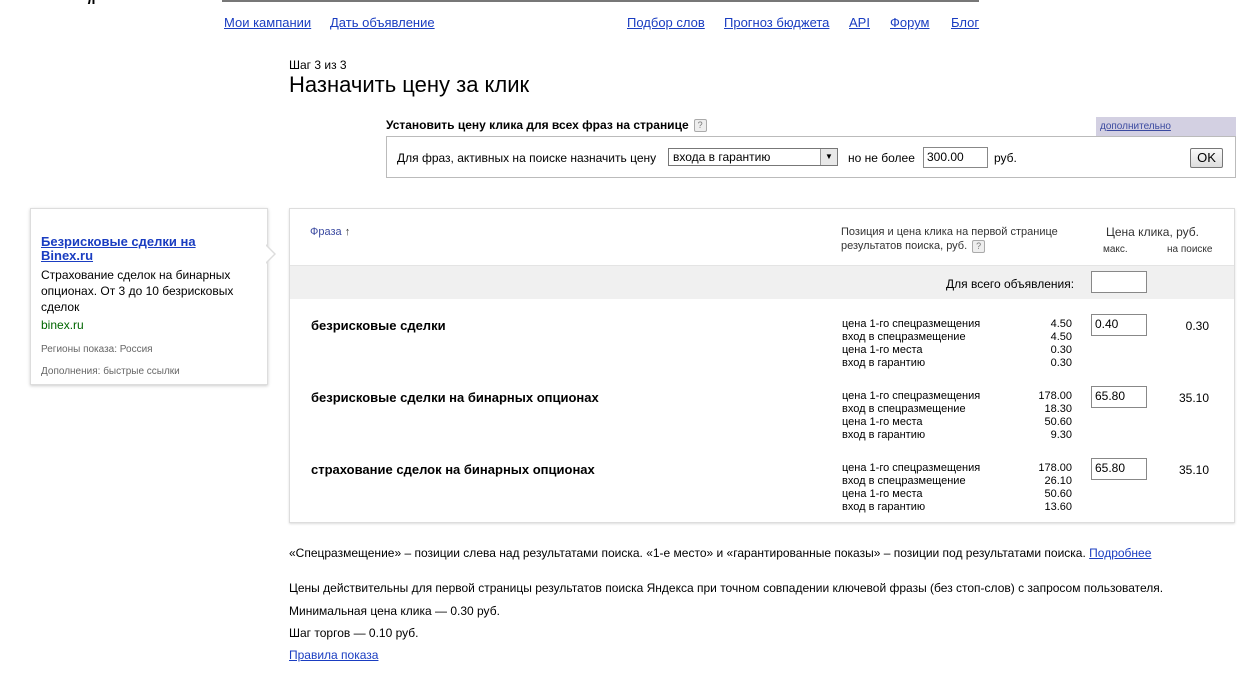 The image size is (1255, 691). What do you see at coordinates (1119, 282) in the screenshot?
I see `whole-ad-price-input` at bounding box center [1119, 282].